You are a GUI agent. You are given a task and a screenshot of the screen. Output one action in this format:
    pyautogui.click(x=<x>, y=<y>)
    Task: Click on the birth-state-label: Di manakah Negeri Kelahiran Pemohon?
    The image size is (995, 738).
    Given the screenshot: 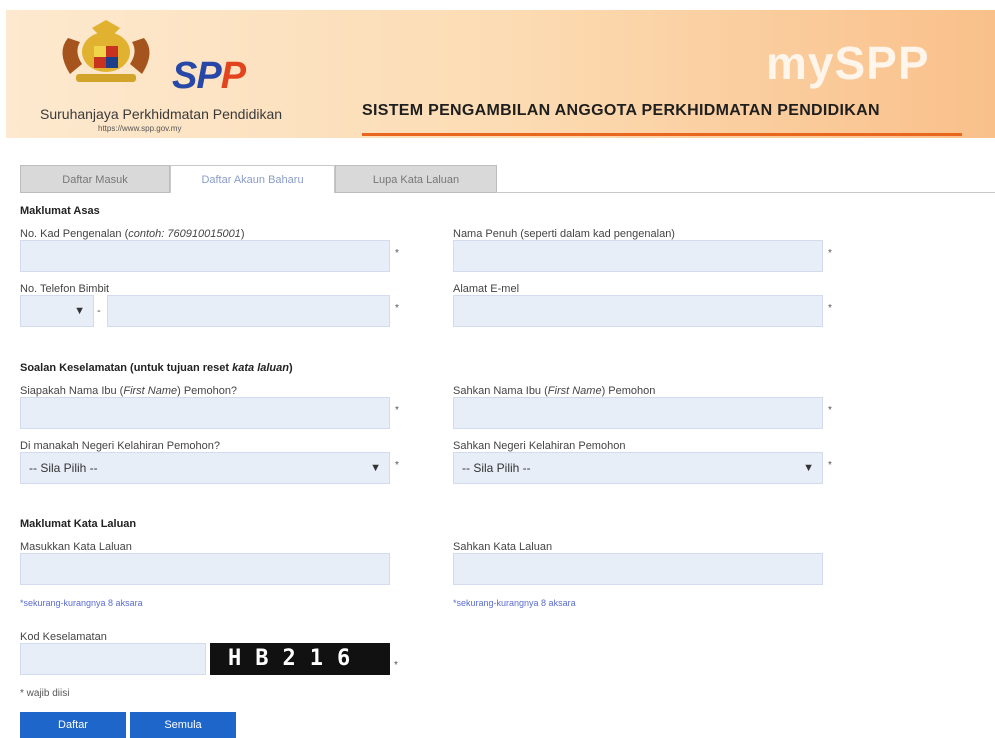 What is the action you would take?
    pyautogui.click(x=120, y=446)
    